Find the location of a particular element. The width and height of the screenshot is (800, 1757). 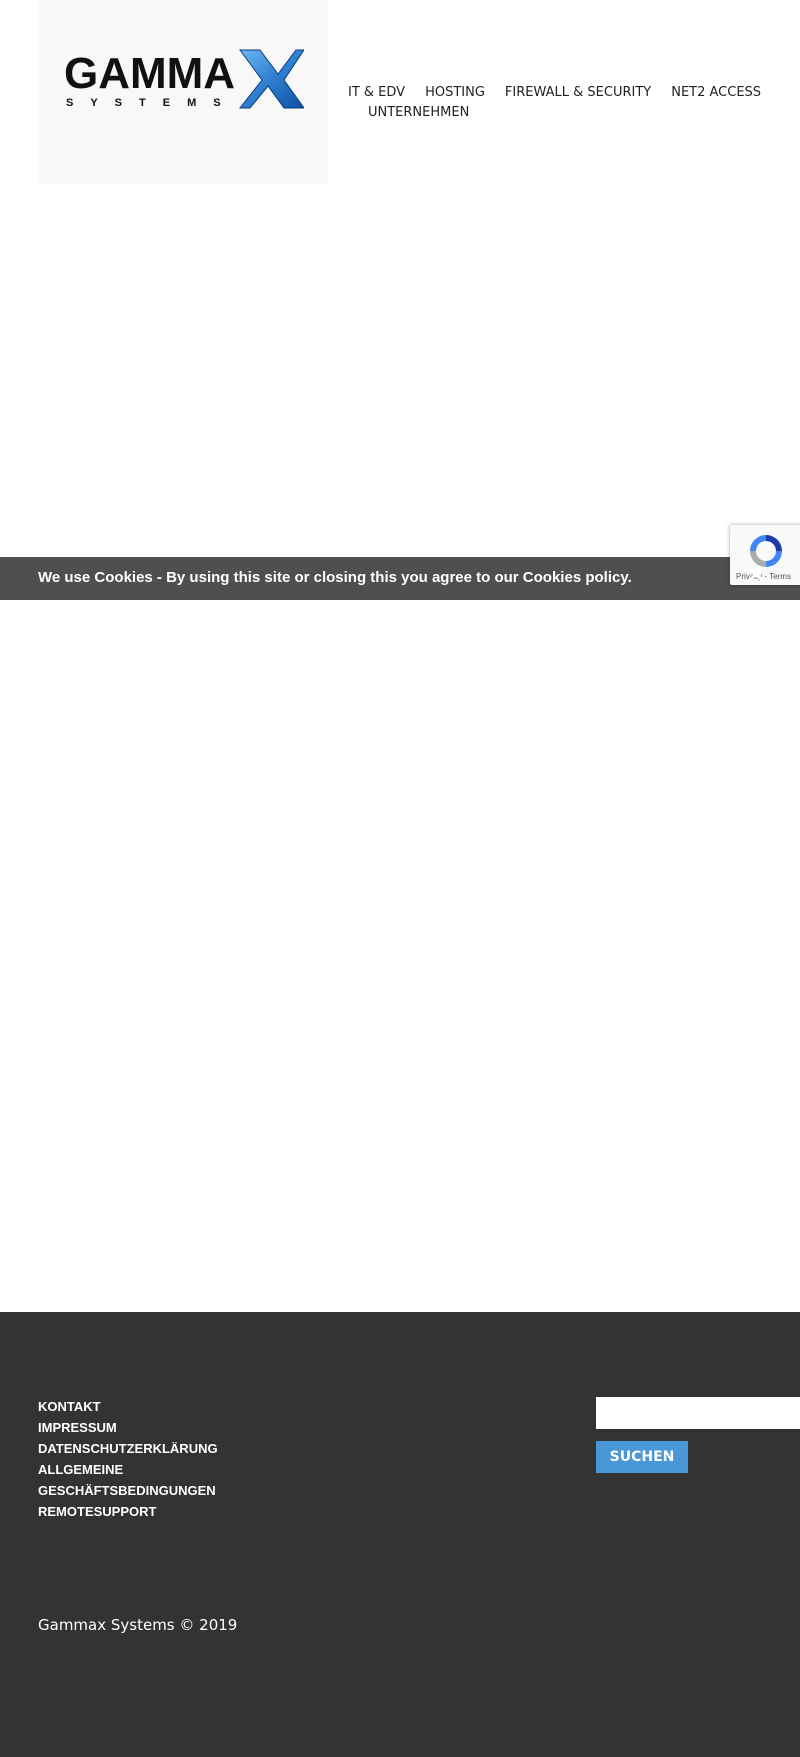

footer-link-remotesupport: REMOTESUPPORT is located at coordinates (138, 1511).